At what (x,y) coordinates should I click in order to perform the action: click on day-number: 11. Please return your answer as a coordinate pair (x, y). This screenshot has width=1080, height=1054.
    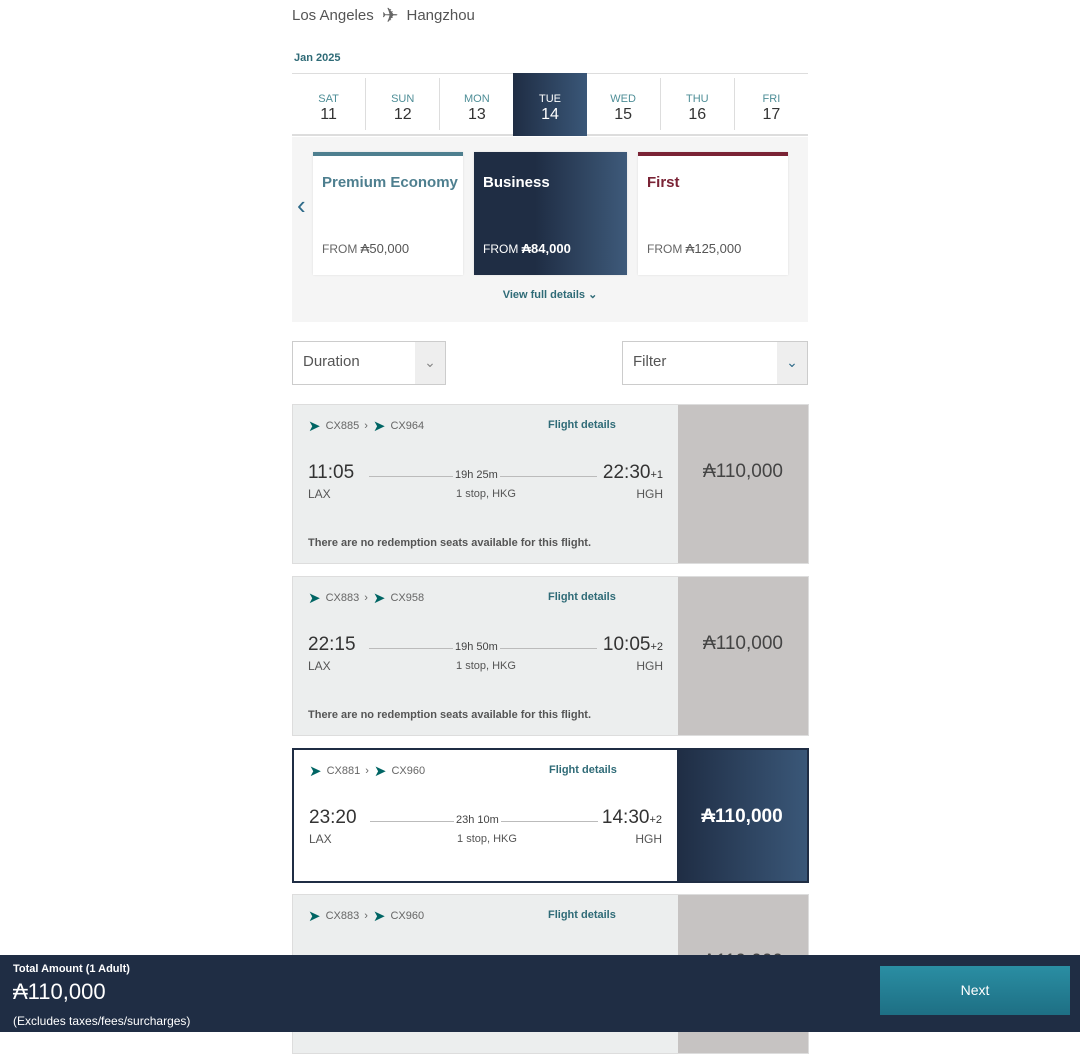
    Looking at the image, I should click on (328, 114).